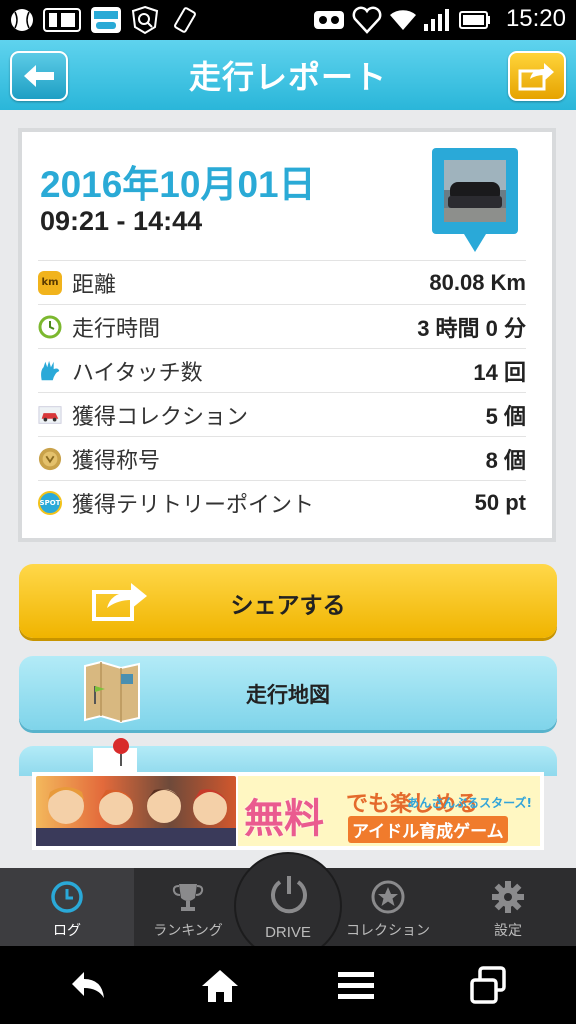 Image resolution: width=576 pixels, height=1024 pixels. What do you see at coordinates (50, 415) in the screenshot?
I see `car-icon` at bounding box center [50, 415].